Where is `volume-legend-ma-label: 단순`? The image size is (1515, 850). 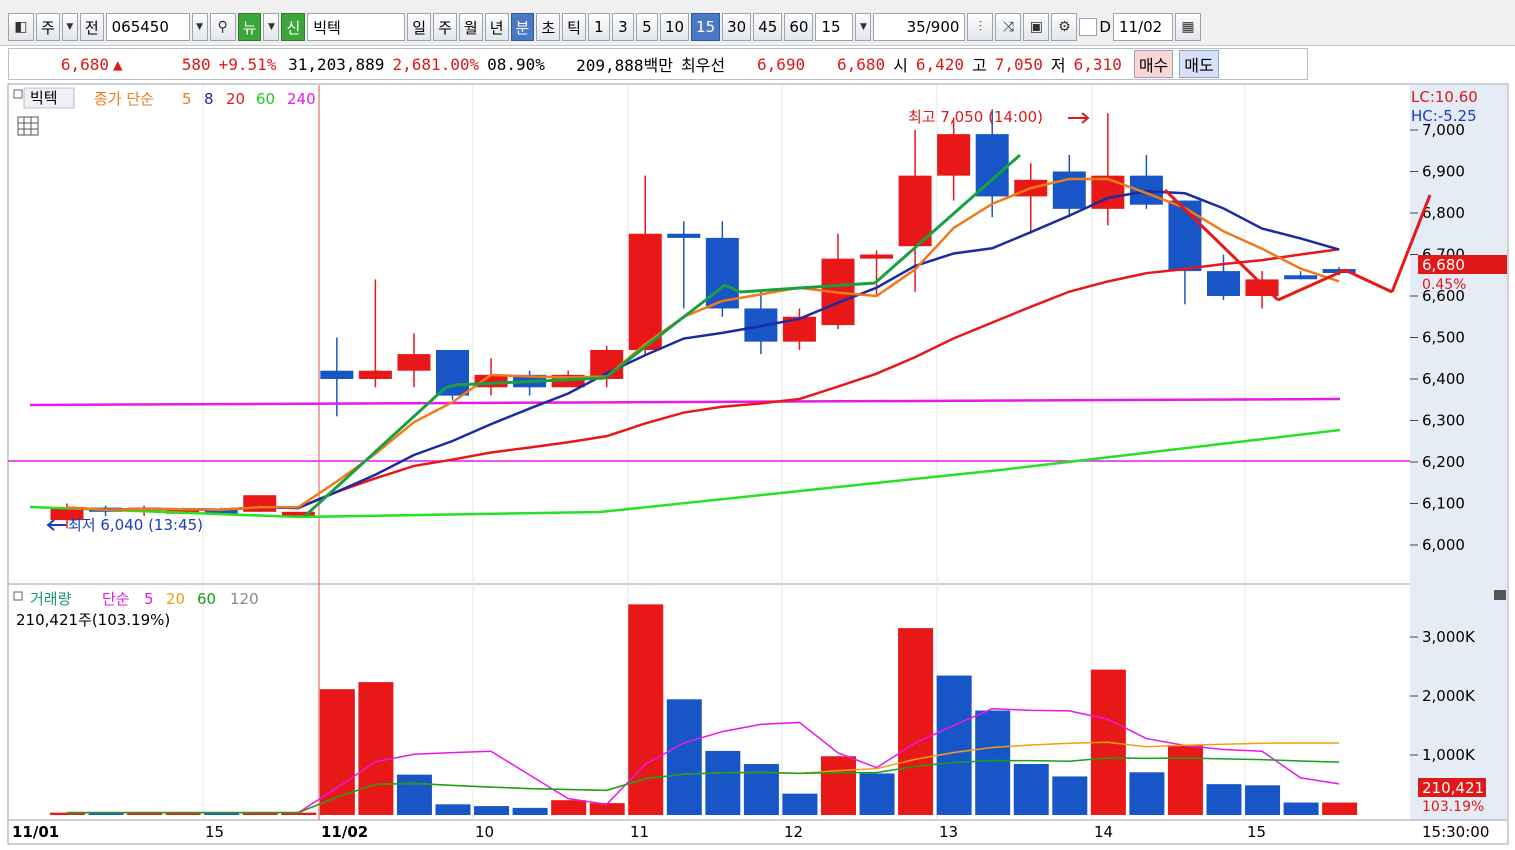
volume-legend-ma-label: 단순 is located at coordinates (116, 599).